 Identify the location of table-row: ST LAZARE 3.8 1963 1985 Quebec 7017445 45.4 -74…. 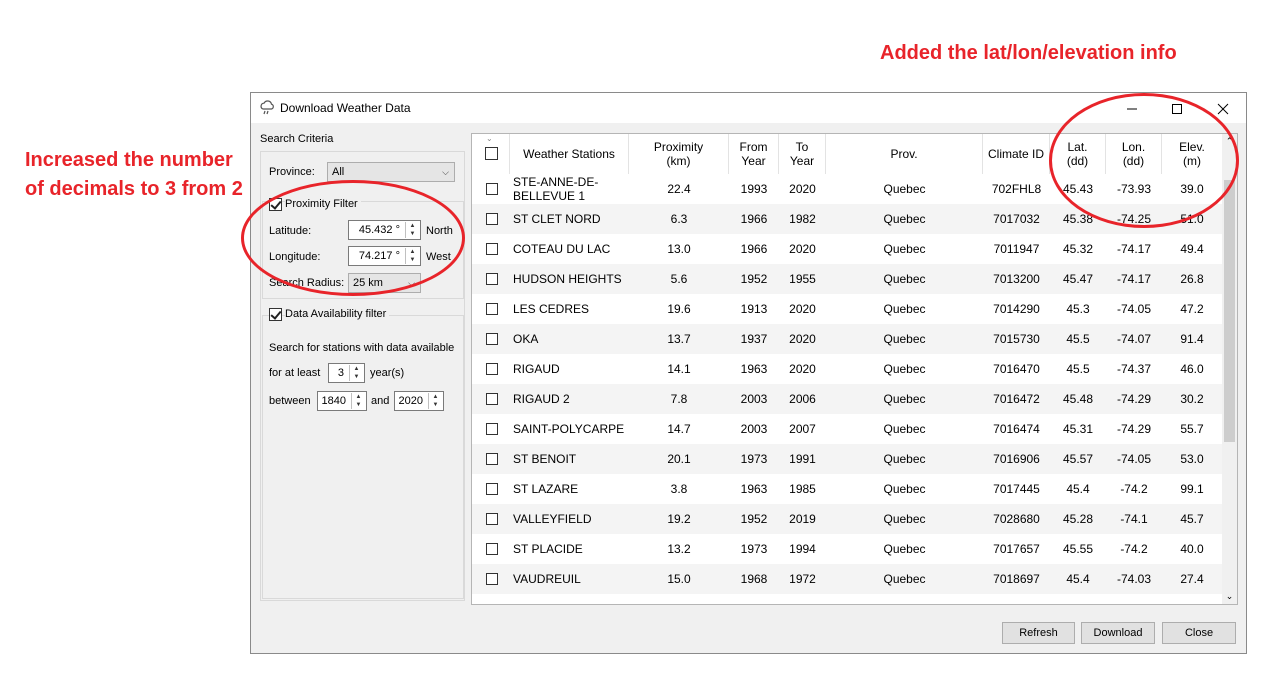
(847, 489).